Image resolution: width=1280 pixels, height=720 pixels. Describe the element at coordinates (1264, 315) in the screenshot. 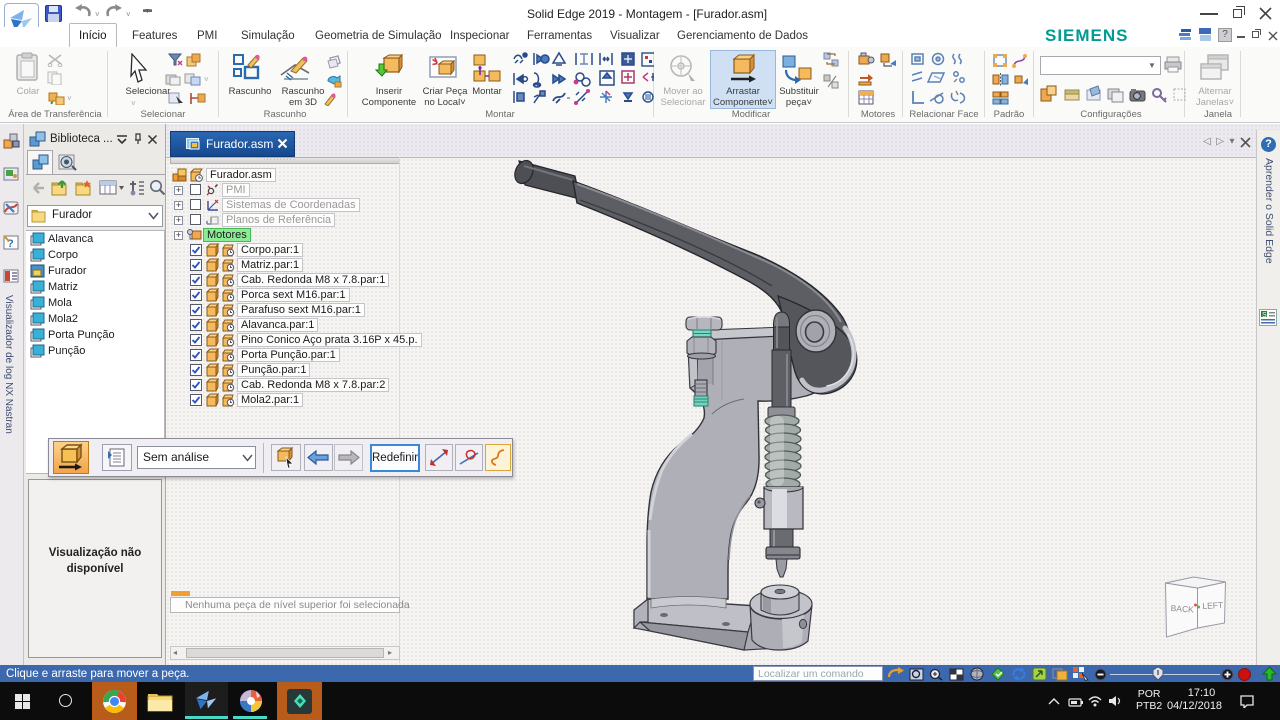

I see `svg-text: S` at that location.